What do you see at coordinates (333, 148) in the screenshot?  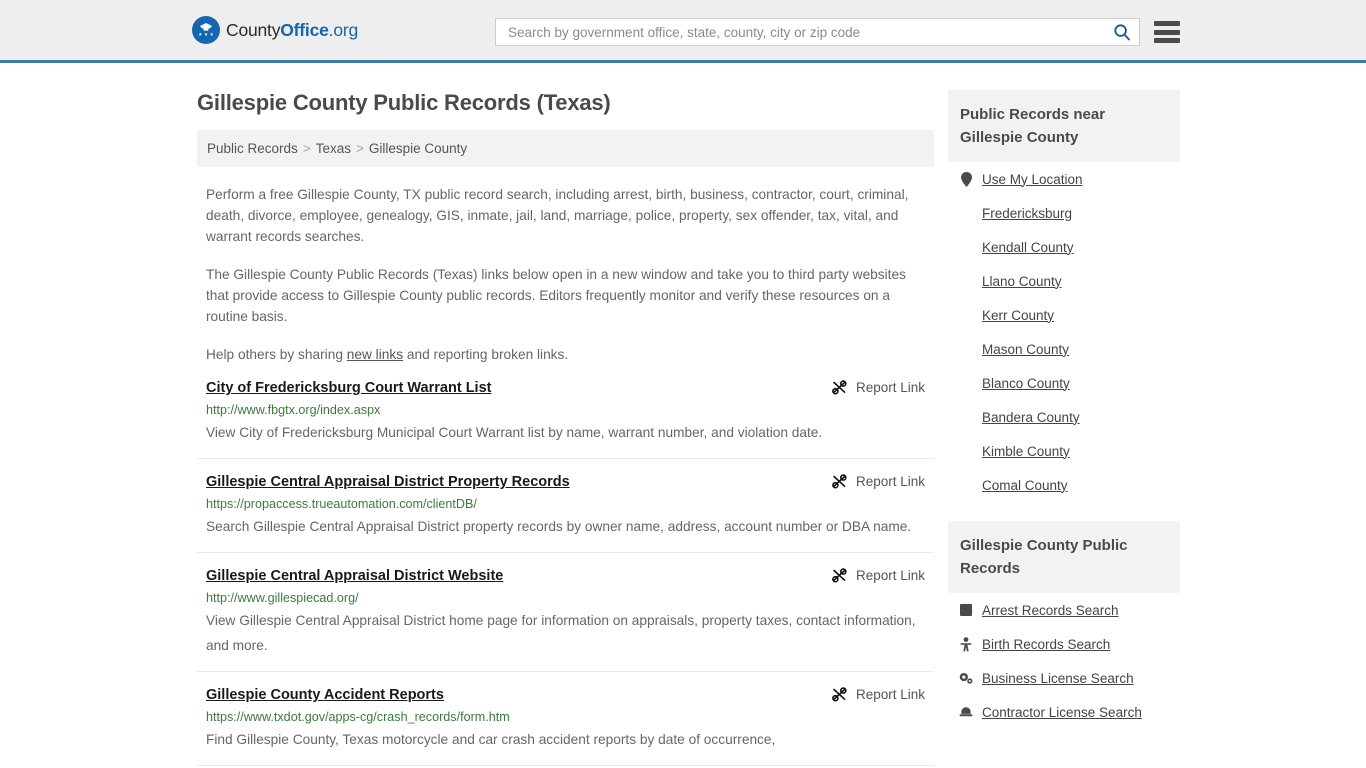 I see `breadcrumb-item-texas: Texas` at bounding box center [333, 148].